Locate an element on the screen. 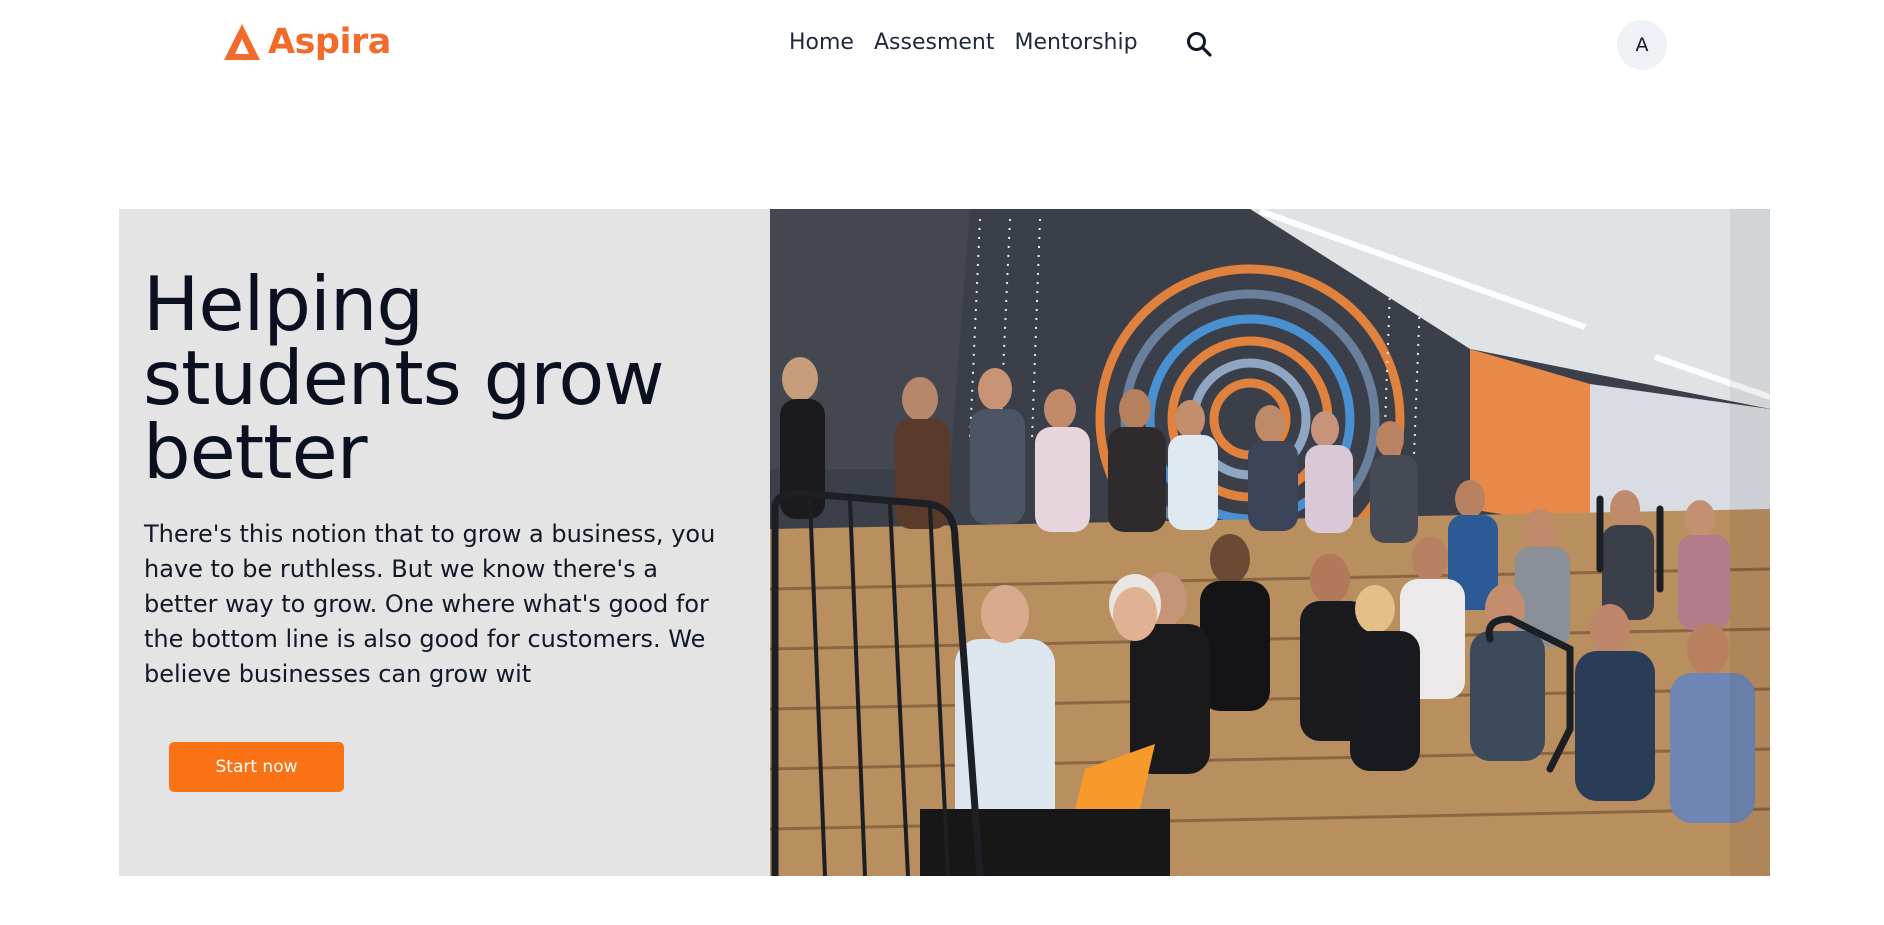 This screenshot has height=925, width=1884. brand-logo: Aspira is located at coordinates (306, 42).